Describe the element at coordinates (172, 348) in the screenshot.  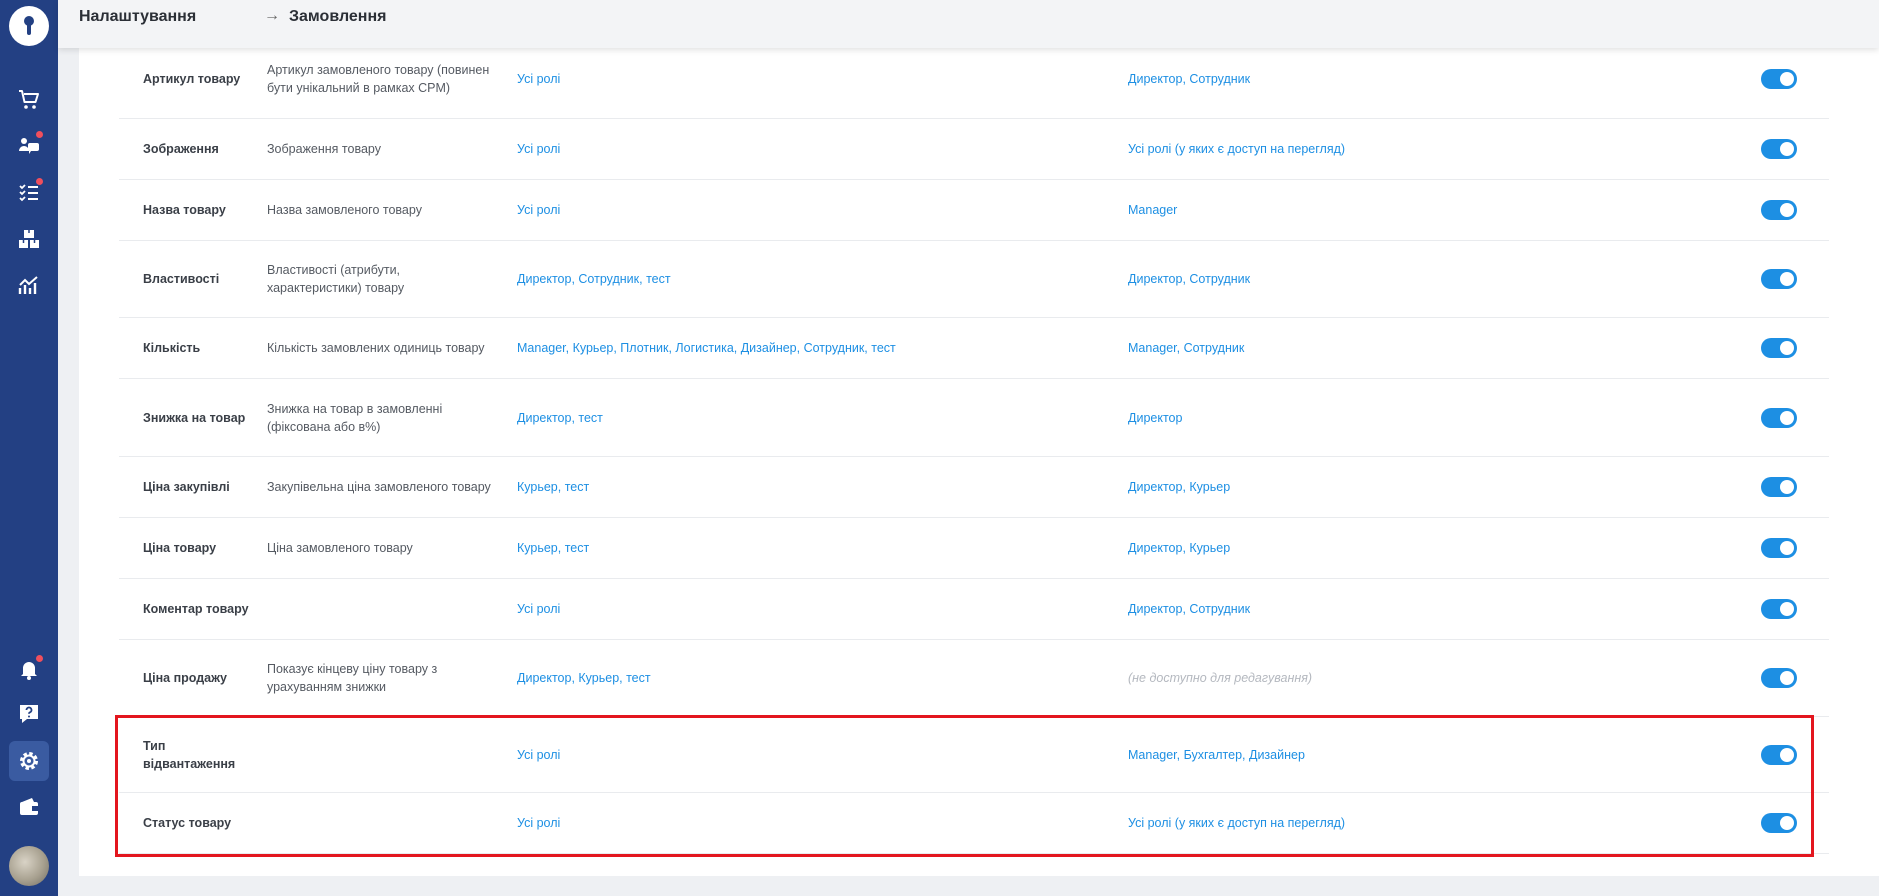
I see `field-name: Кількість` at that location.